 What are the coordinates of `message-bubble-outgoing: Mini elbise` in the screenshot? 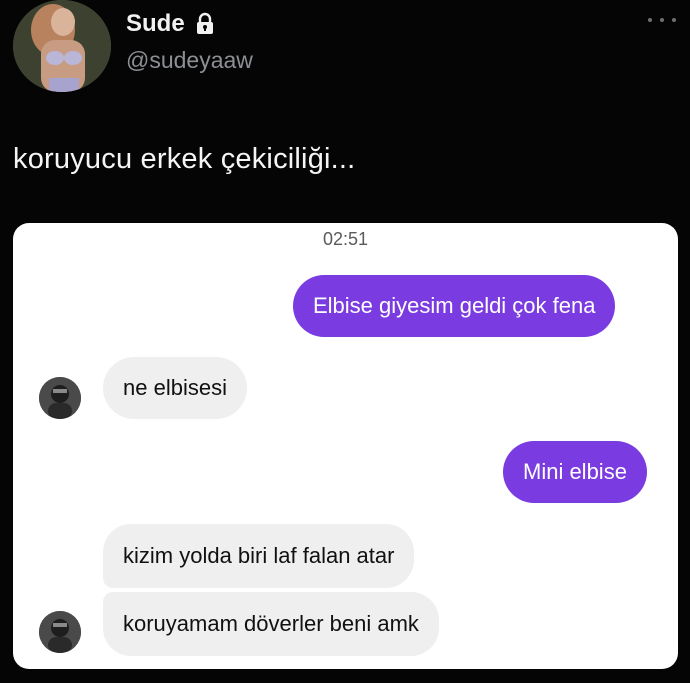 It's located at (575, 472).